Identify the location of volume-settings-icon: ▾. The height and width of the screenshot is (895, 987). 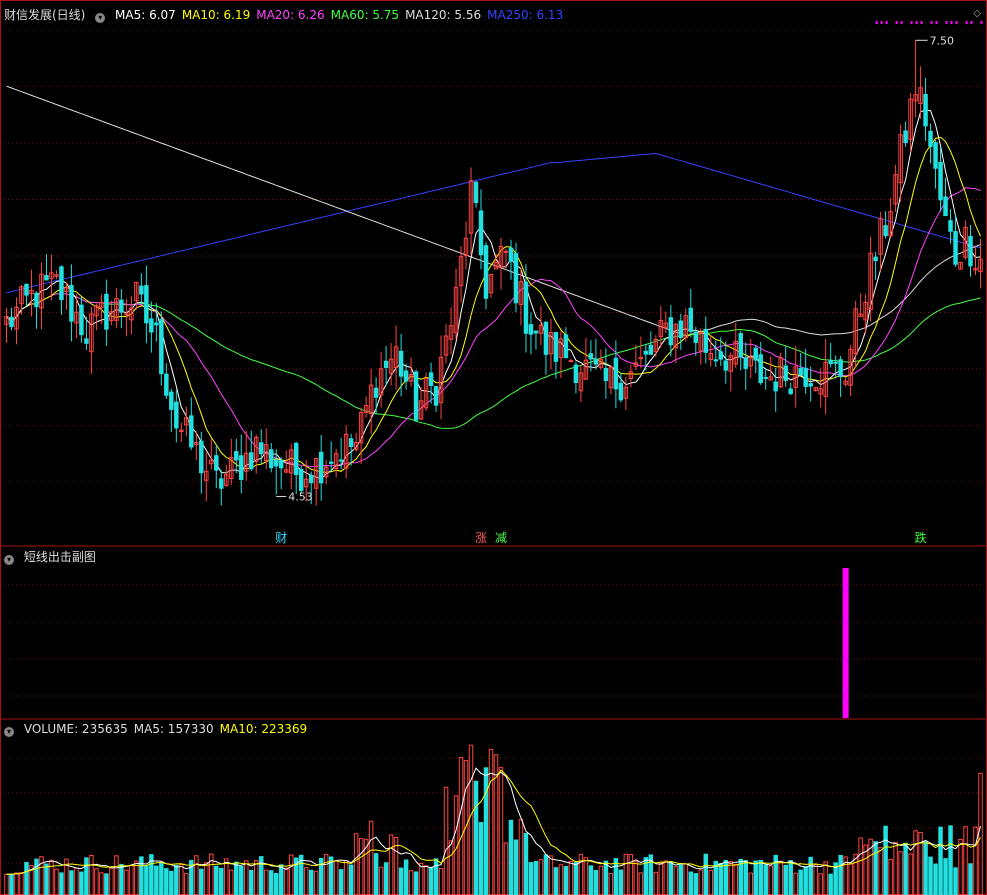
(9, 732).